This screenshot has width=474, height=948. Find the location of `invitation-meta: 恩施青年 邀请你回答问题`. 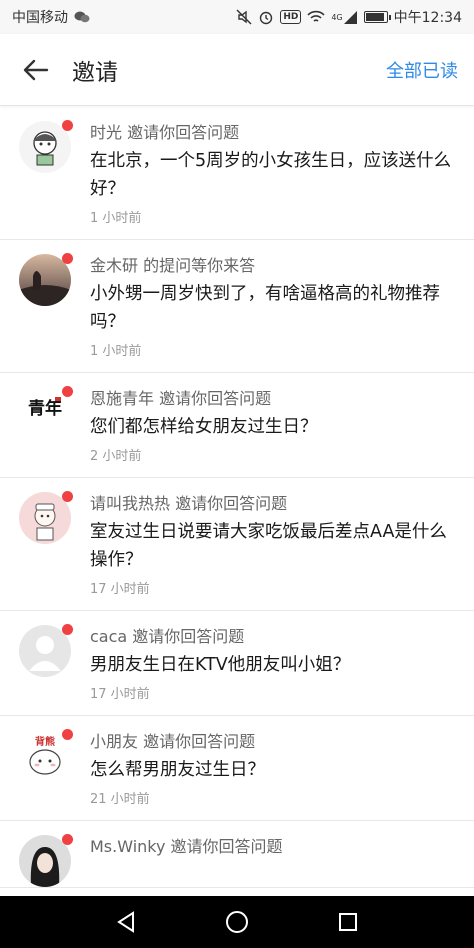

invitation-meta: 恩施青年 邀请你回答问题 is located at coordinates (274, 399).